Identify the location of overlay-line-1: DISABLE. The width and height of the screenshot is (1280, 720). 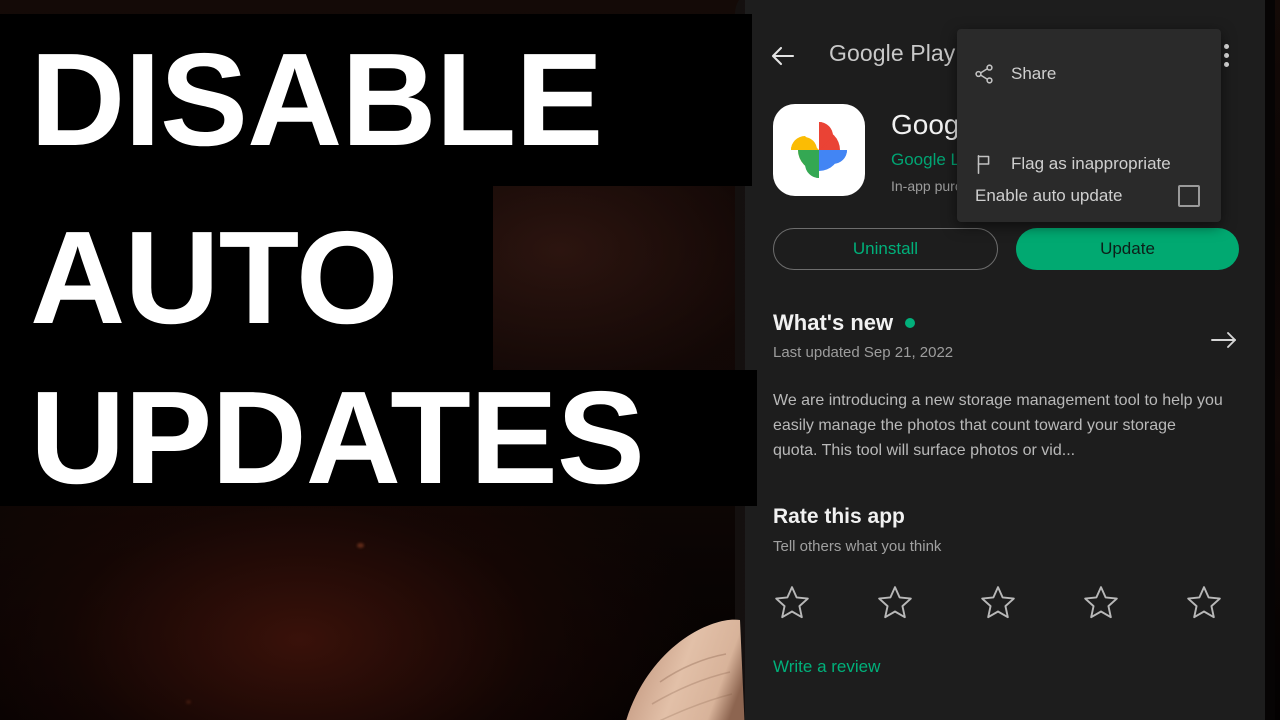
(376, 100).